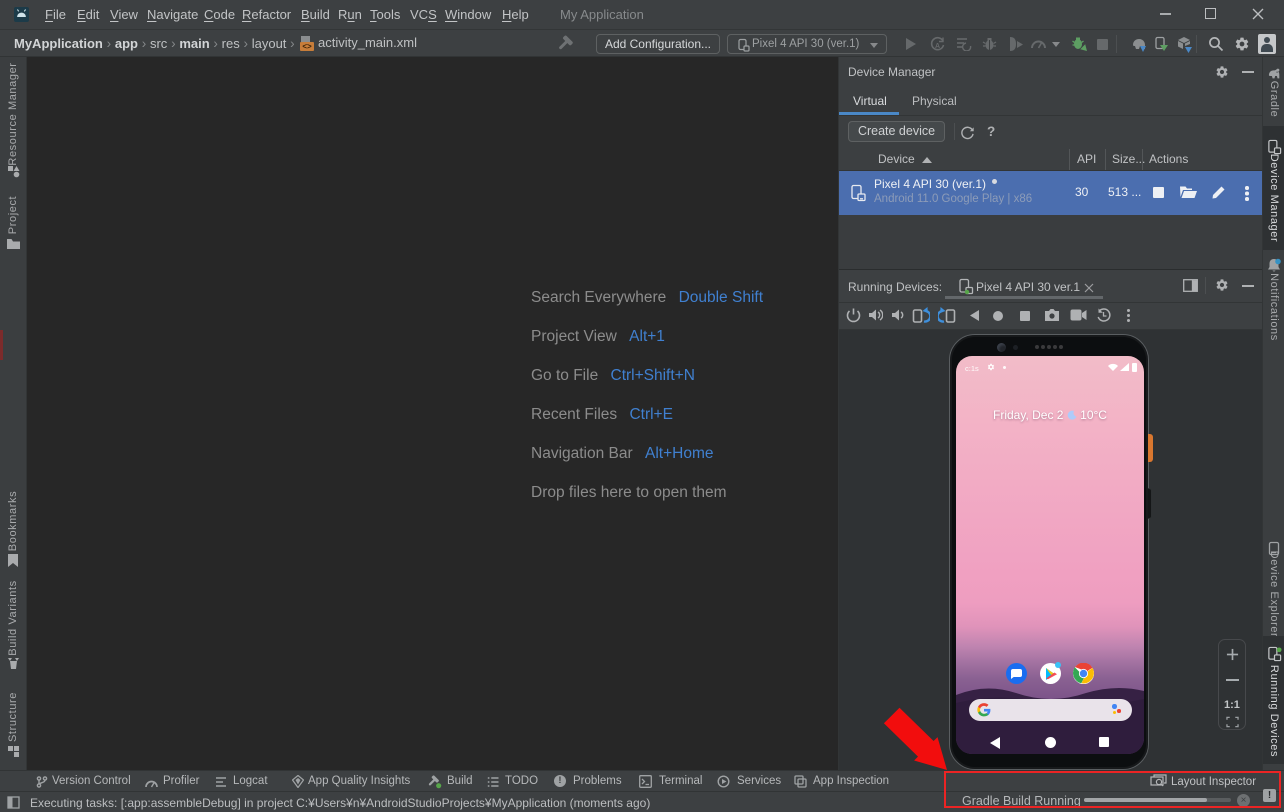  I want to click on svg-text: A, so click(937, 46).